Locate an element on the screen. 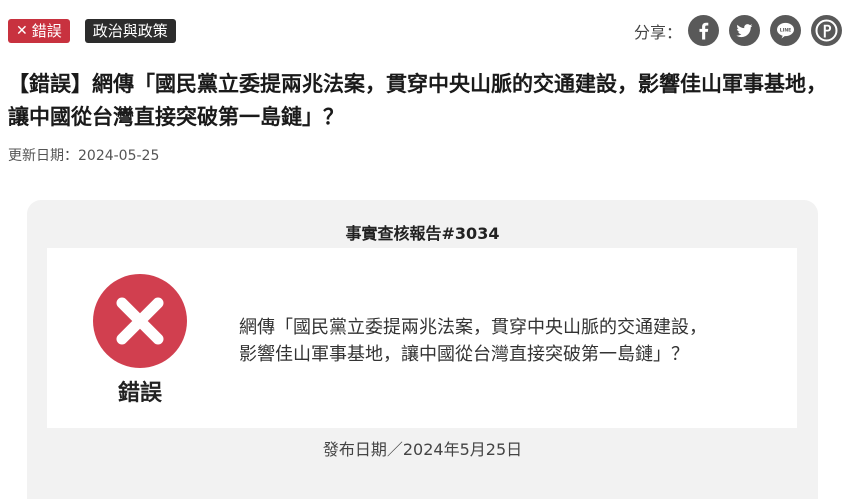 This screenshot has width=850, height=499. category-tag: 政治與政策 is located at coordinates (130, 31).